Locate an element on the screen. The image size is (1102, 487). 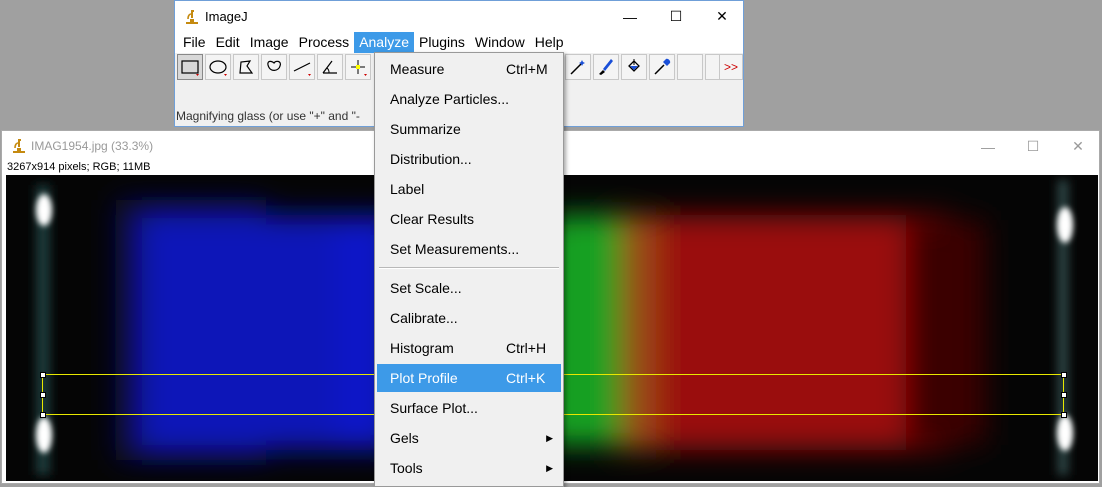
menu-item-label: Plot Profile is located at coordinates (424, 378).